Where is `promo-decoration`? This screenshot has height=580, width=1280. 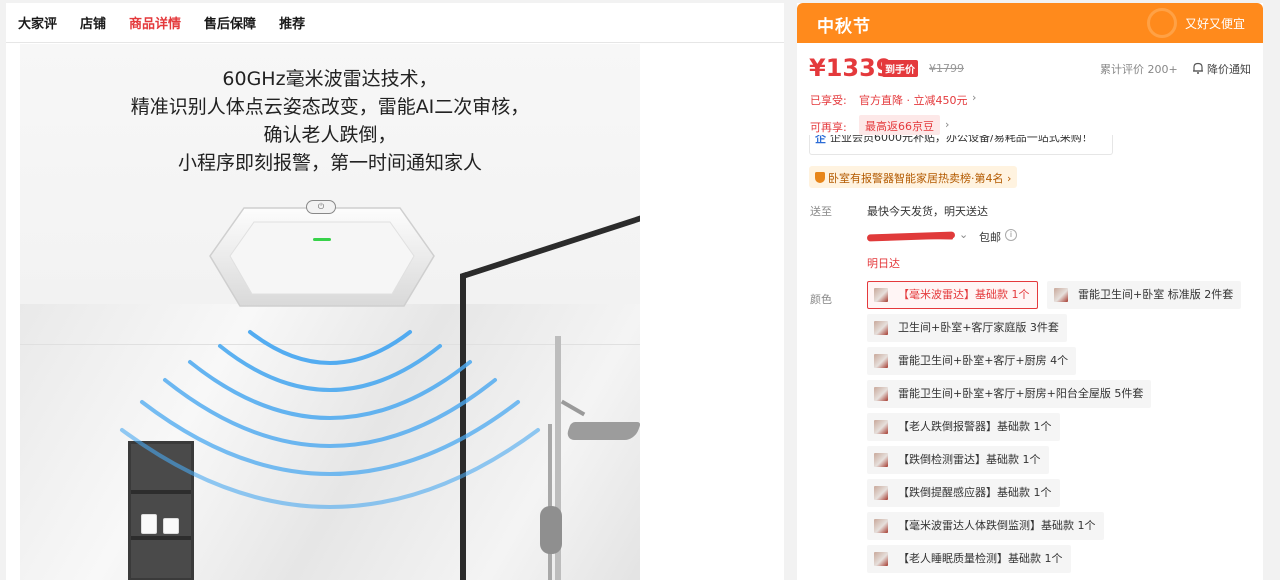
promo-decoration is located at coordinates (1162, 23).